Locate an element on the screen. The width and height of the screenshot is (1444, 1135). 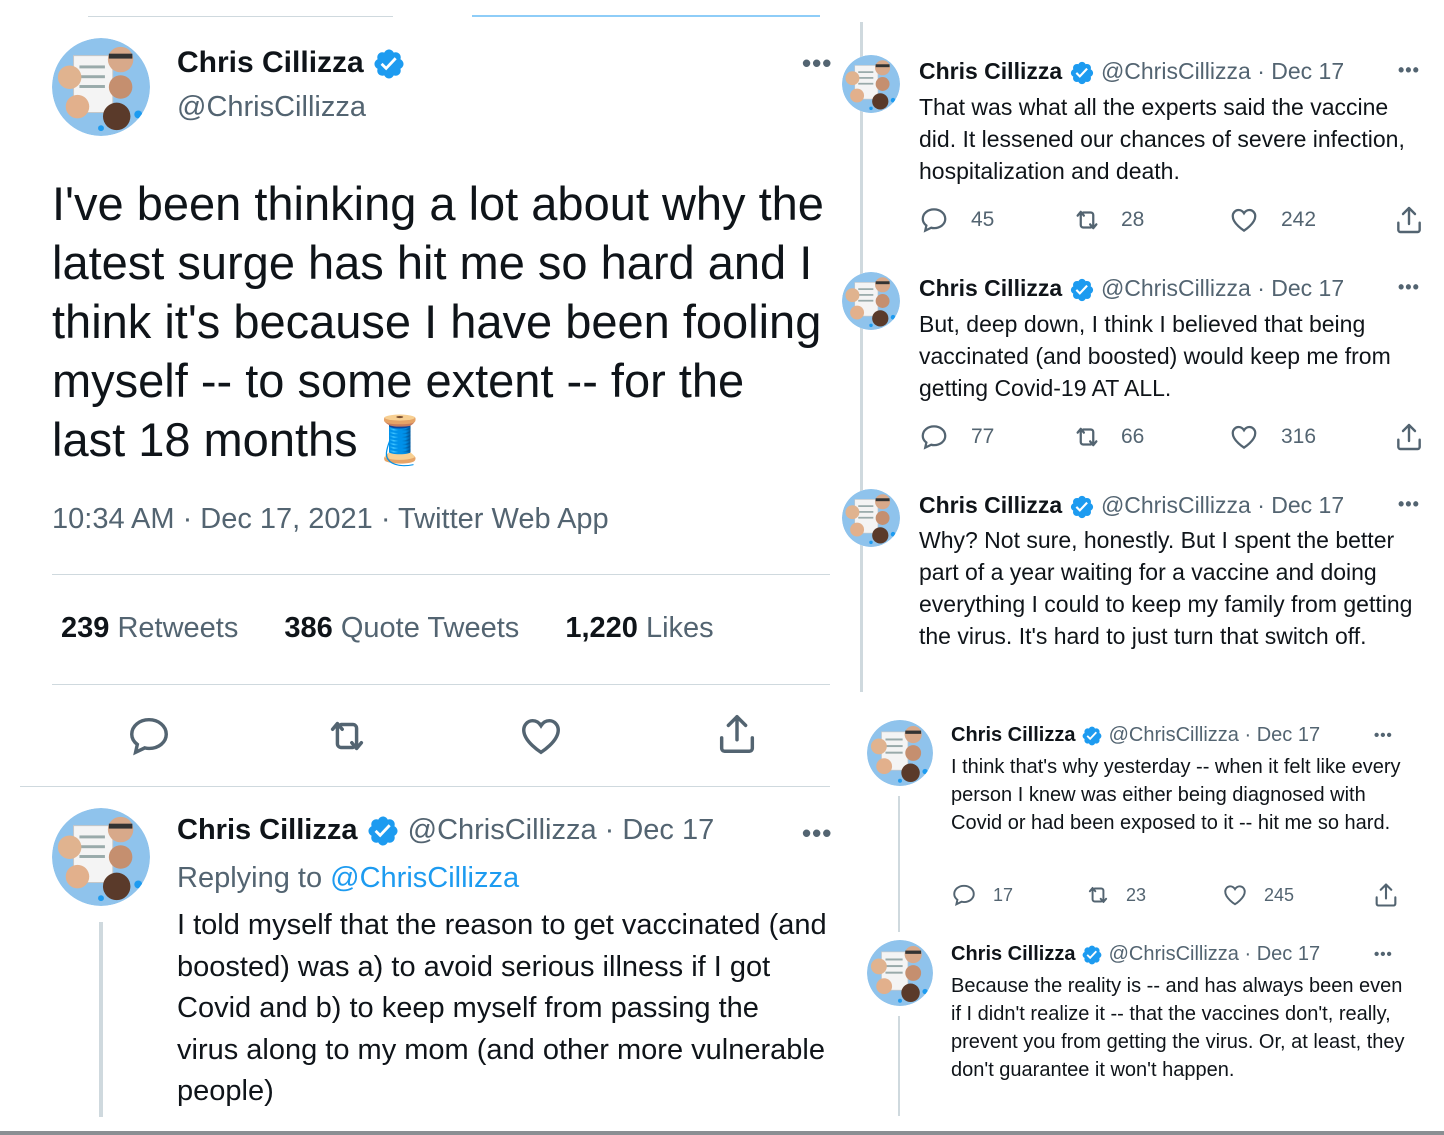
top-divider is located at coordinates (240, 16).